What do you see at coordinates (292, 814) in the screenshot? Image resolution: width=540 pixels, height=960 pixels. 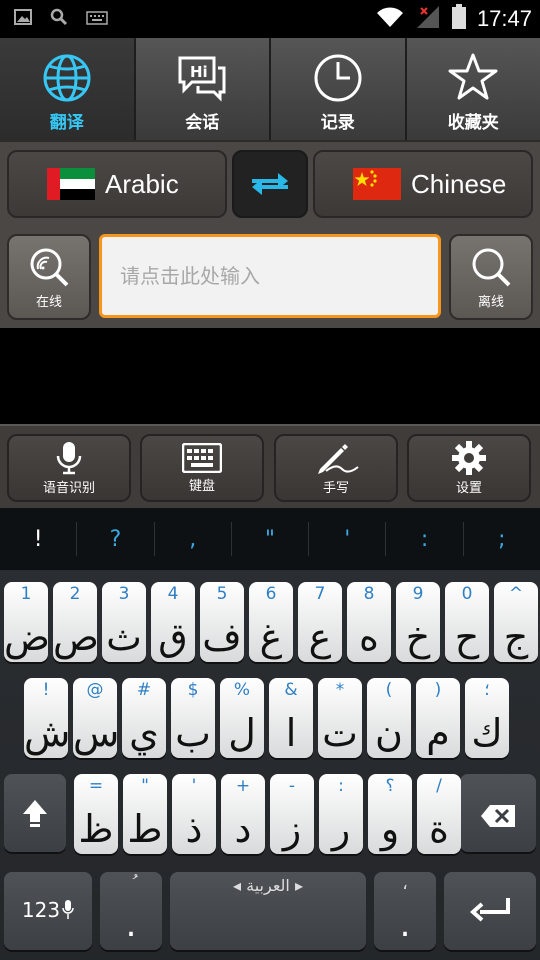 I see `letter-key: -ز` at bounding box center [292, 814].